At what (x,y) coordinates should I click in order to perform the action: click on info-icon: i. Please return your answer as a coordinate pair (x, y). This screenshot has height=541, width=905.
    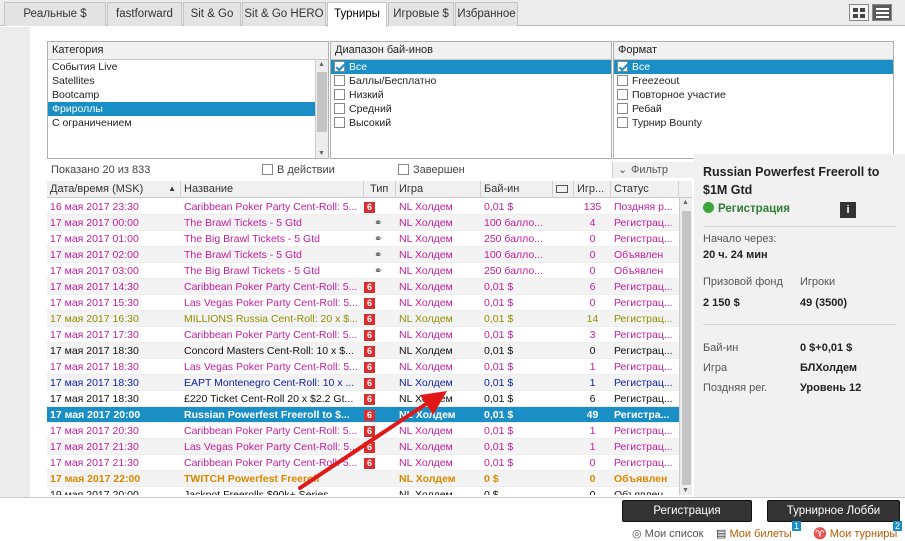
    Looking at the image, I should click on (848, 210).